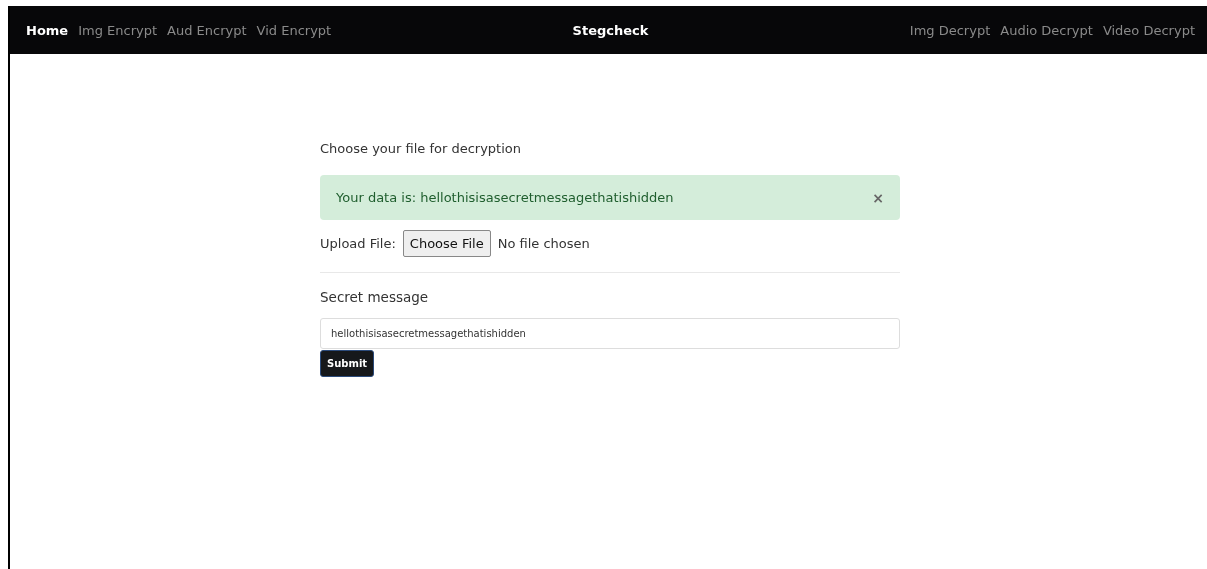 The image size is (1207, 569). What do you see at coordinates (505, 197) in the screenshot?
I see `alert-text: Your data is: hellothisisasecretmessagethatishidden` at bounding box center [505, 197].